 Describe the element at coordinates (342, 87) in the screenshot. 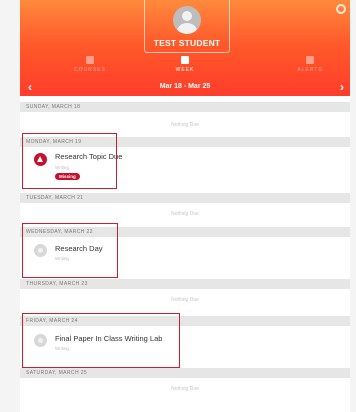

I see `chevron-right-icon: ›` at that location.